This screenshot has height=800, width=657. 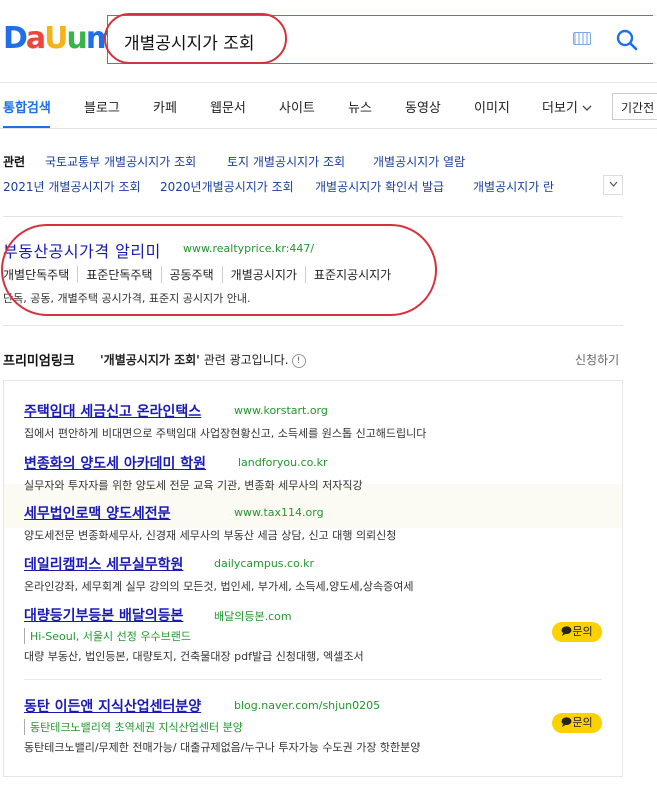 I want to click on tab-all: 통합검색, so click(x=27, y=106).